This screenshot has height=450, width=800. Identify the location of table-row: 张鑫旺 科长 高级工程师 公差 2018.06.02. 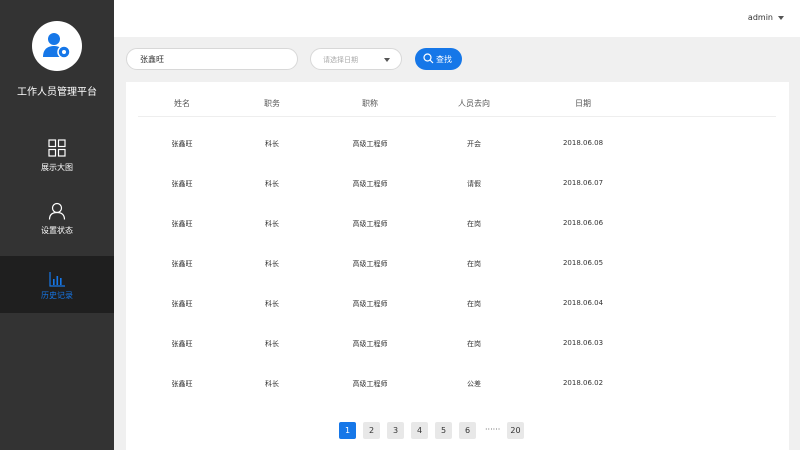
(457, 399).